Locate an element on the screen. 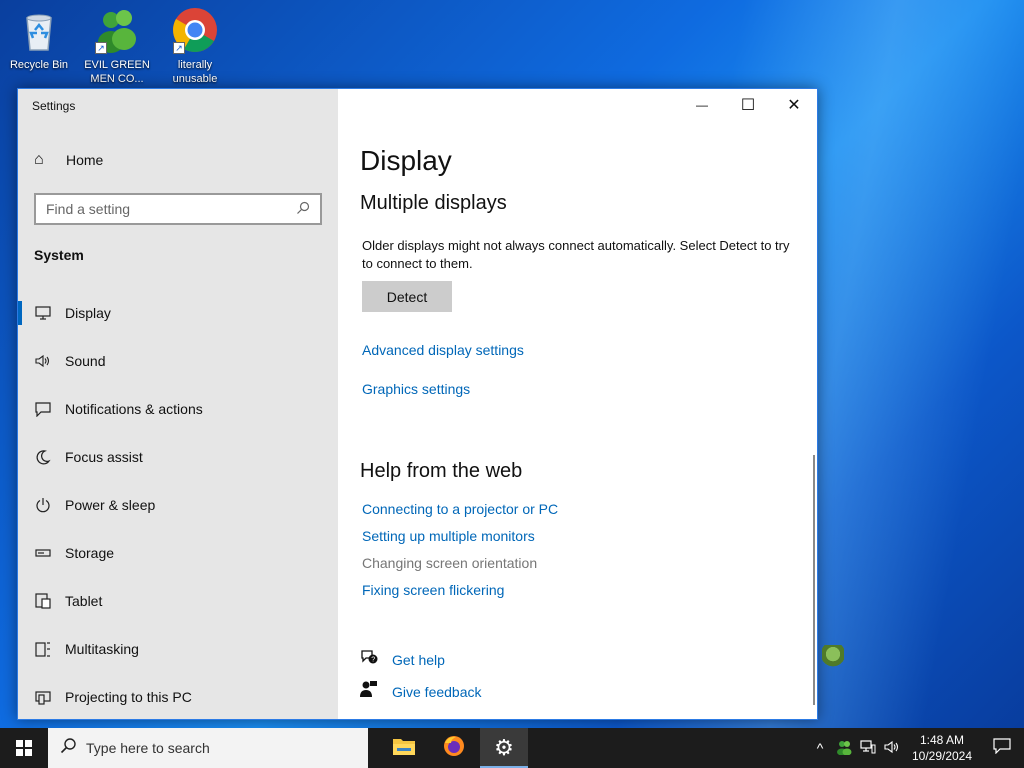 The height and width of the screenshot is (768, 1024). sidebar-item-label: Display is located at coordinates (88, 313).